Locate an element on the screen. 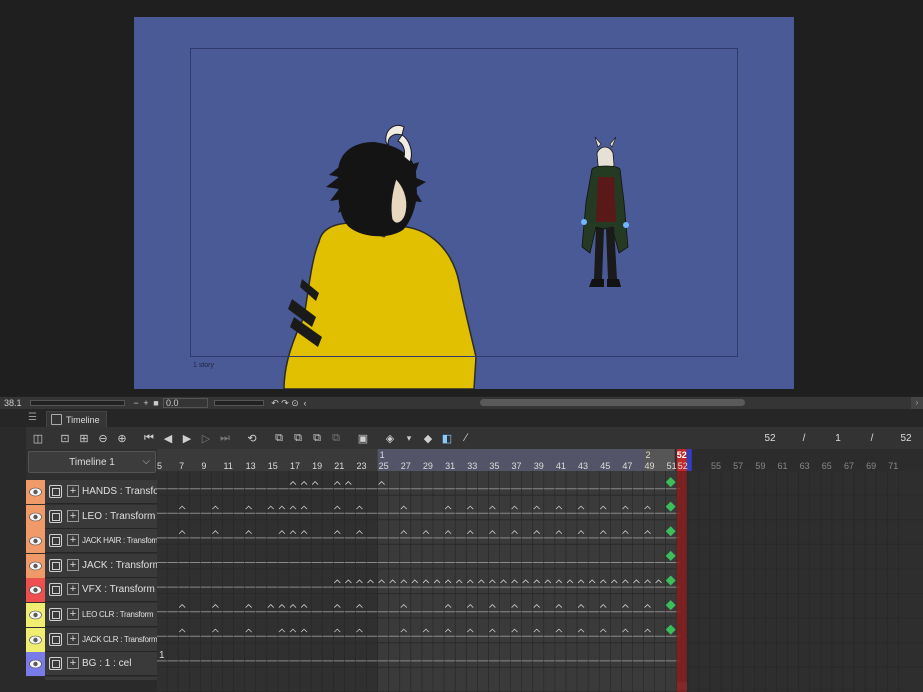 The width and height of the screenshot is (923, 692). panel-menu-icon: ☰ is located at coordinates (35, 418).